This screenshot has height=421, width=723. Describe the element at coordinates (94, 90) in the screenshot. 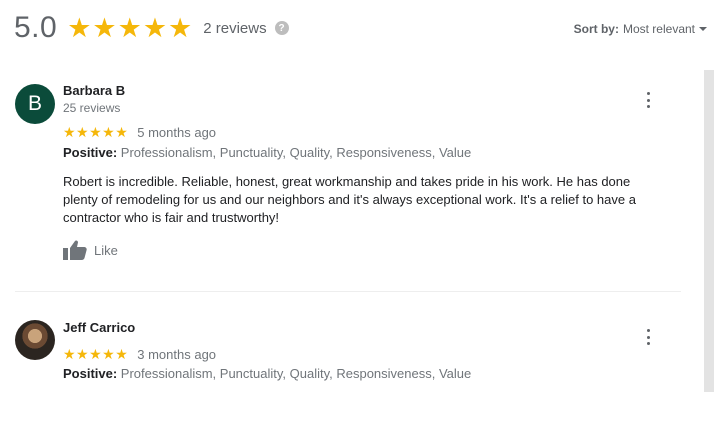

I see `review-author: Barbara B` at that location.